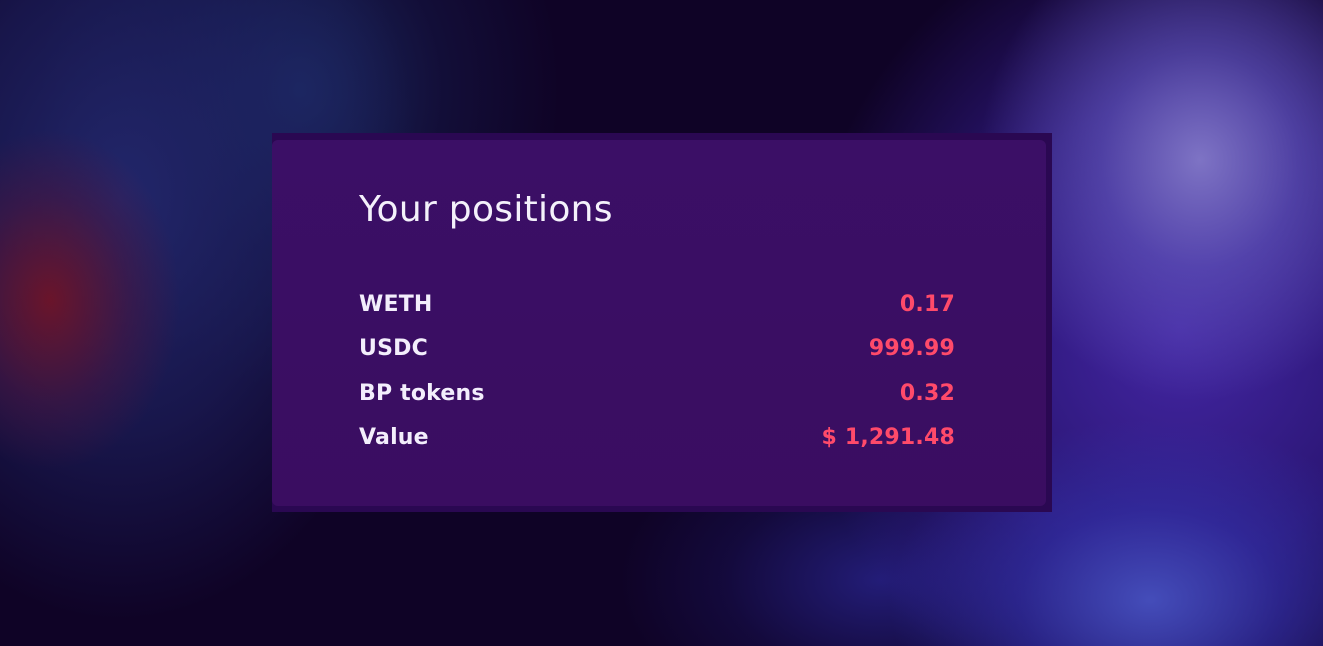 The height and width of the screenshot is (646, 1323). I want to click on position-row-usdc: USDC 999.99, so click(657, 349).